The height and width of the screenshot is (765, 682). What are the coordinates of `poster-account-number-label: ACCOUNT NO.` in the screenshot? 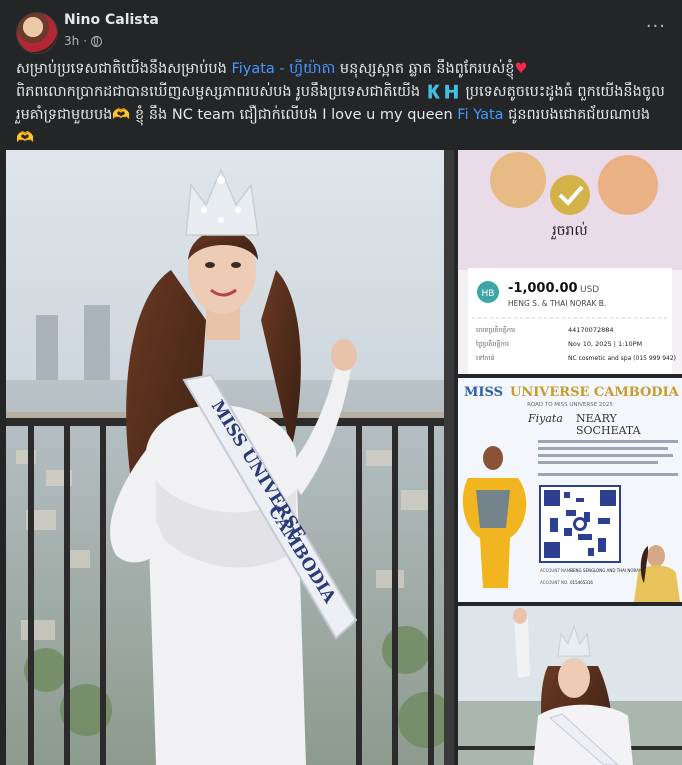 It's located at (554, 582).